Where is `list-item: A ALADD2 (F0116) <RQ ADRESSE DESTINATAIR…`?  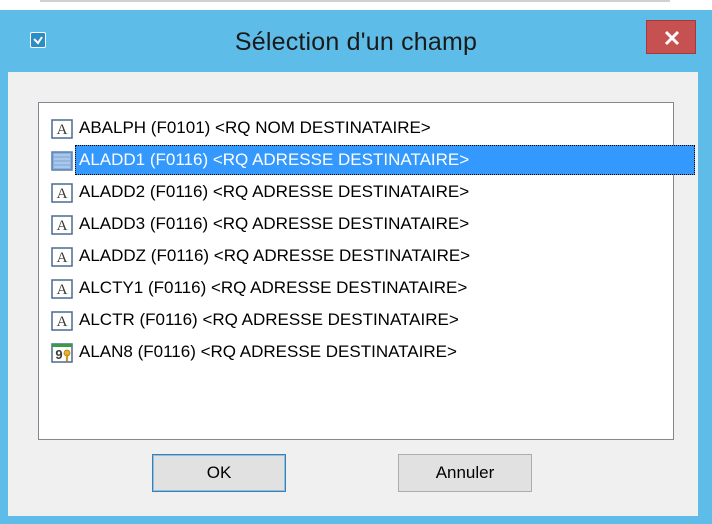 list-item: A ALADD2 (F0116) <RQ ADRESSE DESTINATAIR… is located at coordinates (367, 192).